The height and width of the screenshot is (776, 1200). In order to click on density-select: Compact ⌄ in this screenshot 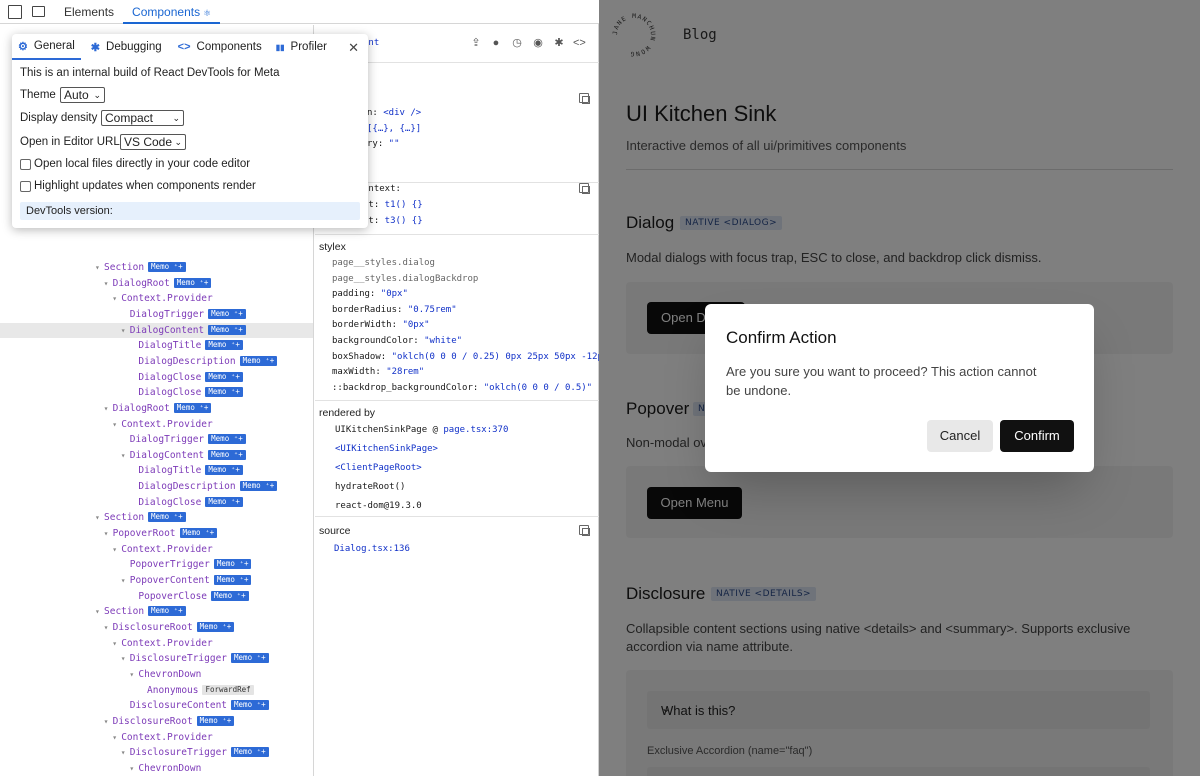, I will do `click(142, 118)`.